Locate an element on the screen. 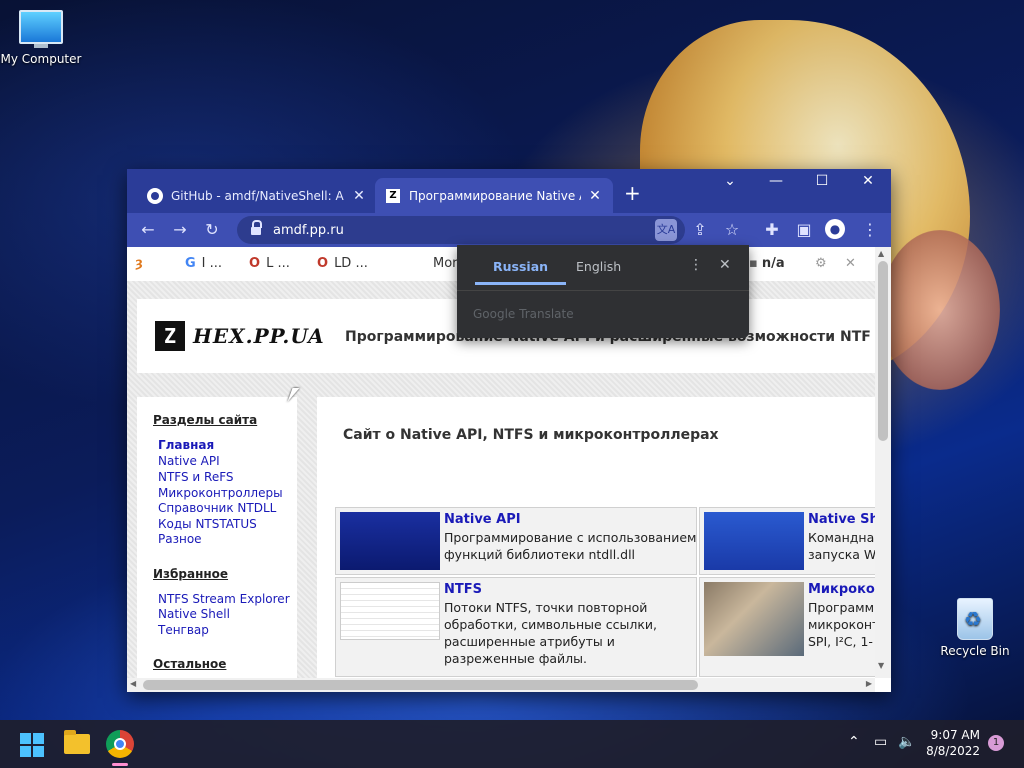  computer-icon is located at coordinates (41, 29).